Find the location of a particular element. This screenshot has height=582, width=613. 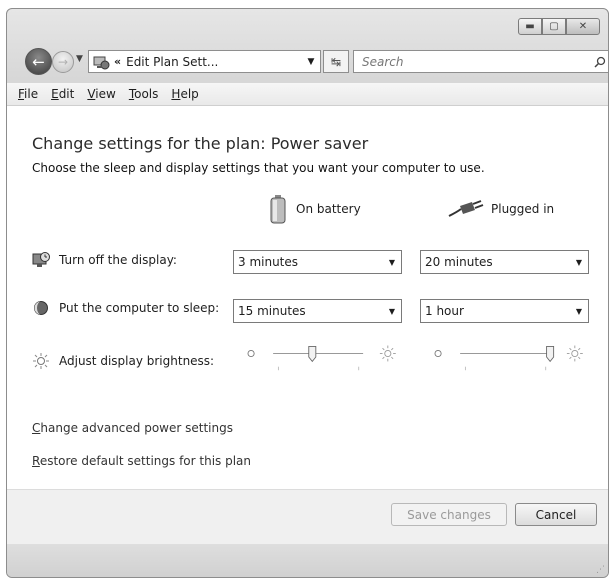

forward-arrow-icon: → is located at coordinates (63, 62).